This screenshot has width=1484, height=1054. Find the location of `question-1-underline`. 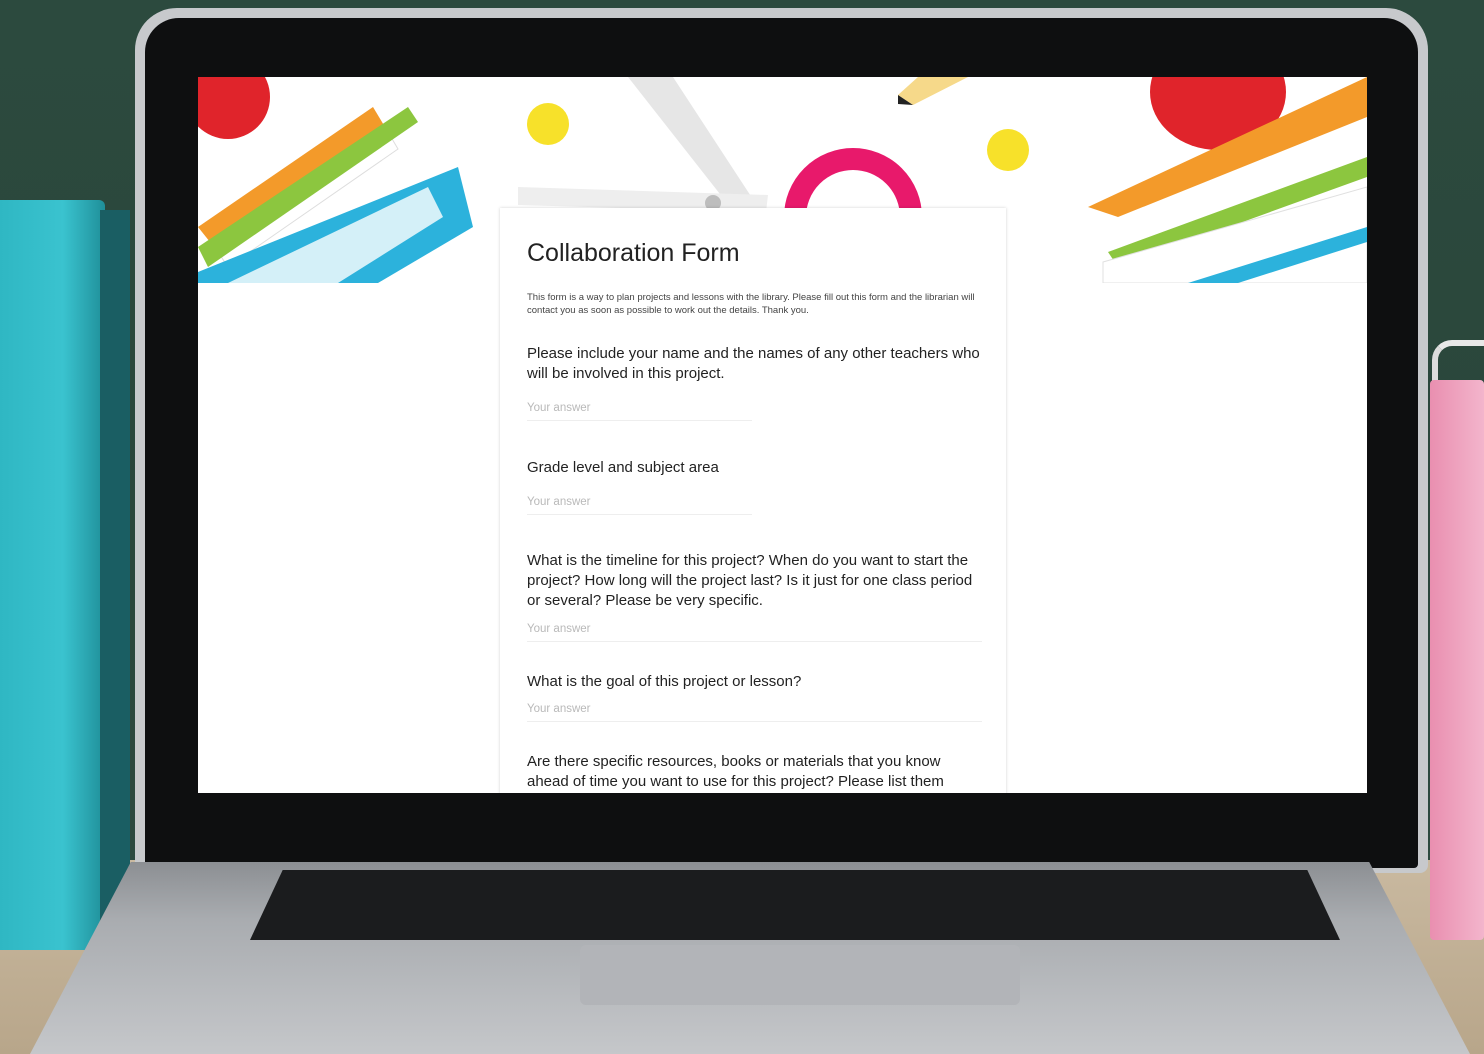

question-1-underline is located at coordinates (639, 420).